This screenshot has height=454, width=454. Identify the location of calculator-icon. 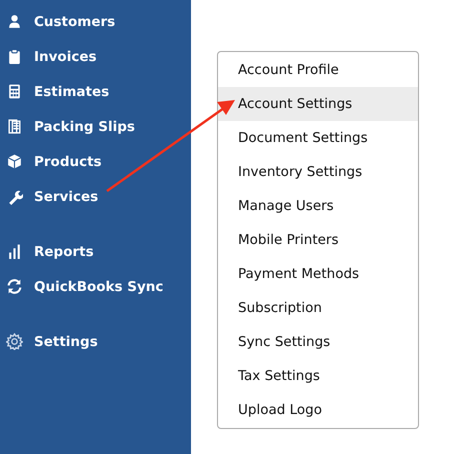
(14, 91).